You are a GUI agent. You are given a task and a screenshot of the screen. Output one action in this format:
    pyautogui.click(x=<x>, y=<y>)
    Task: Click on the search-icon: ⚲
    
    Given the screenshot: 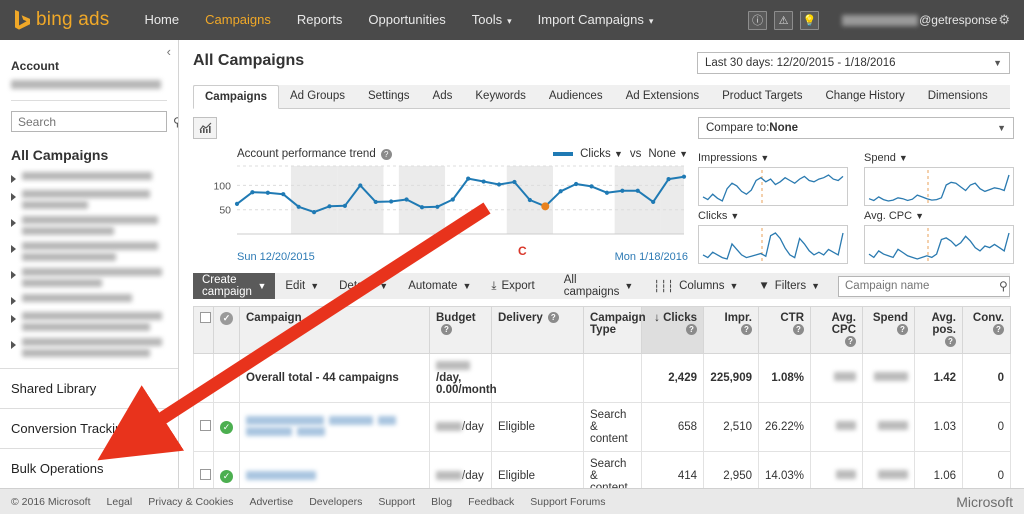 What is the action you would take?
    pyautogui.click(x=1003, y=286)
    